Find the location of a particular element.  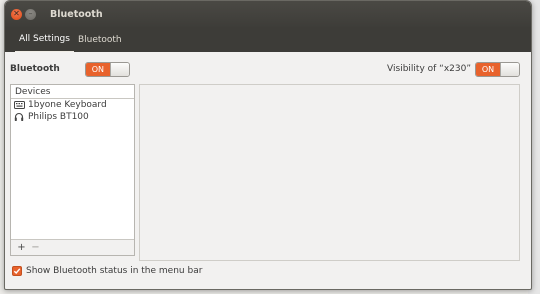

devices-header: Devices is located at coordinates (72, 92).